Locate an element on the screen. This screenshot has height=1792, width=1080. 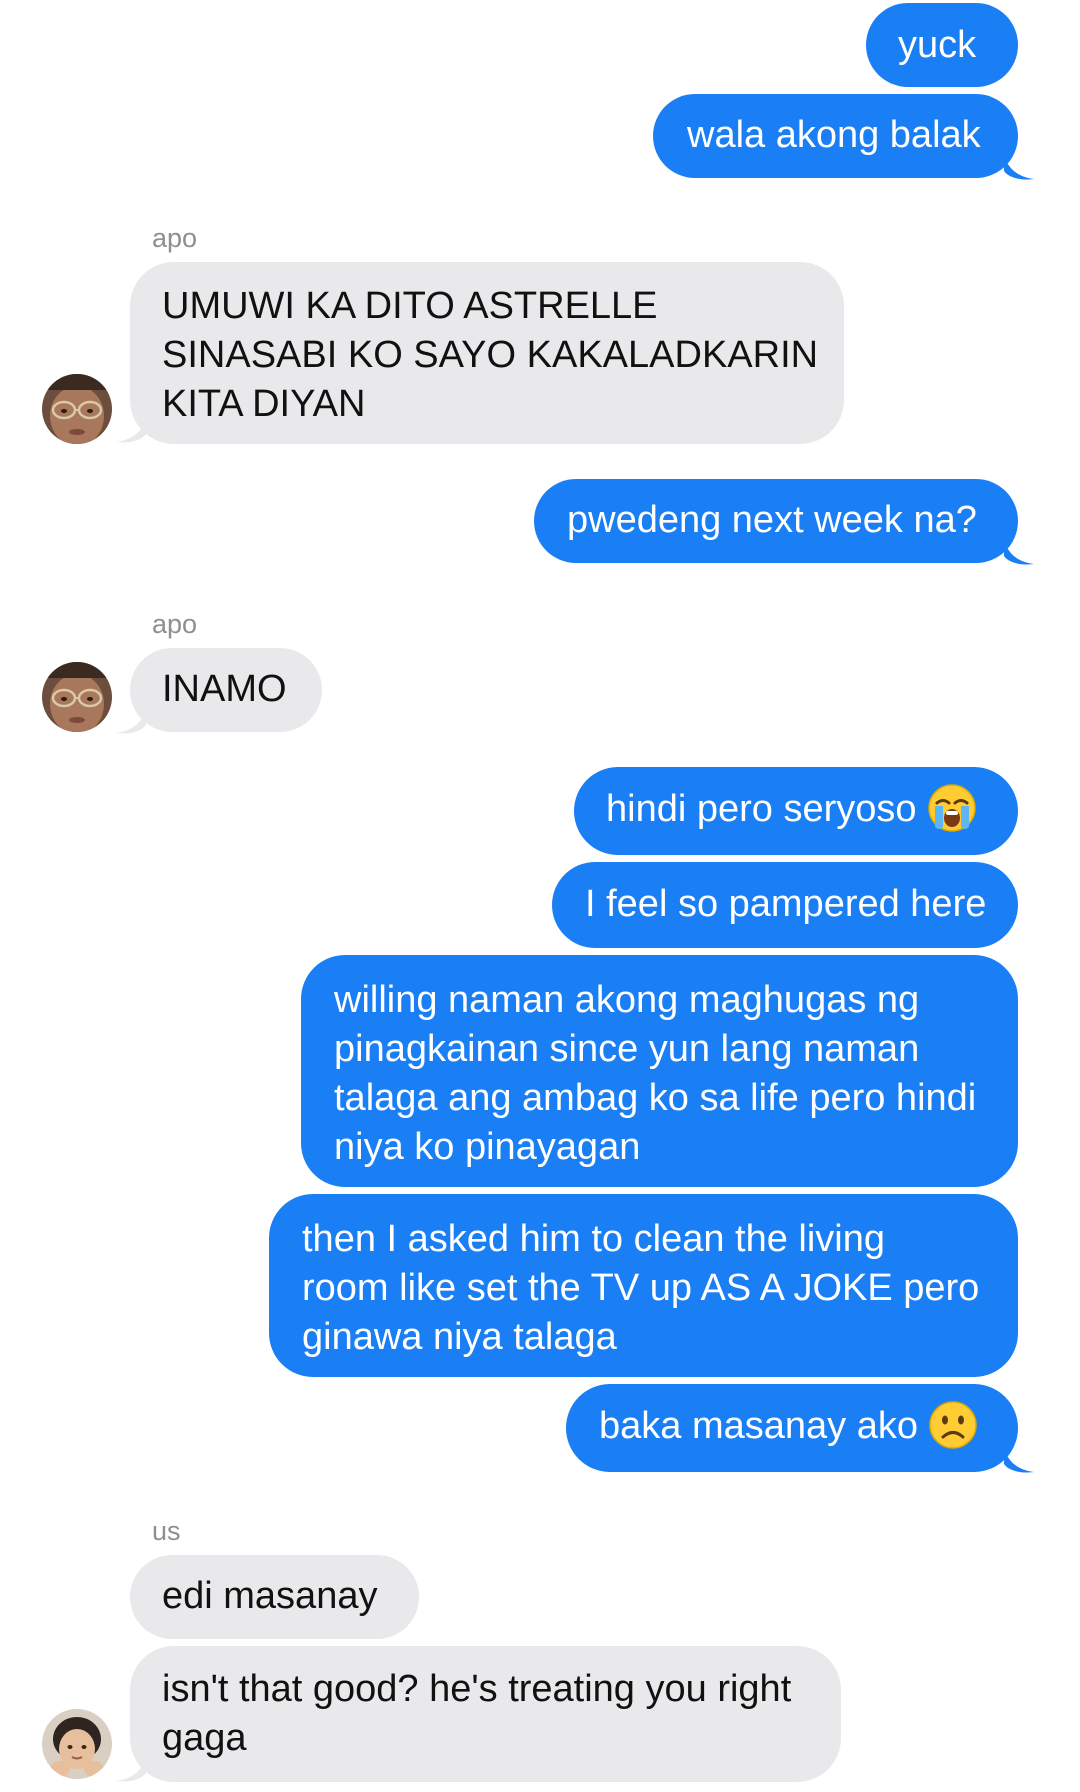
message-text: yuck is located at coordinates (937, 45).